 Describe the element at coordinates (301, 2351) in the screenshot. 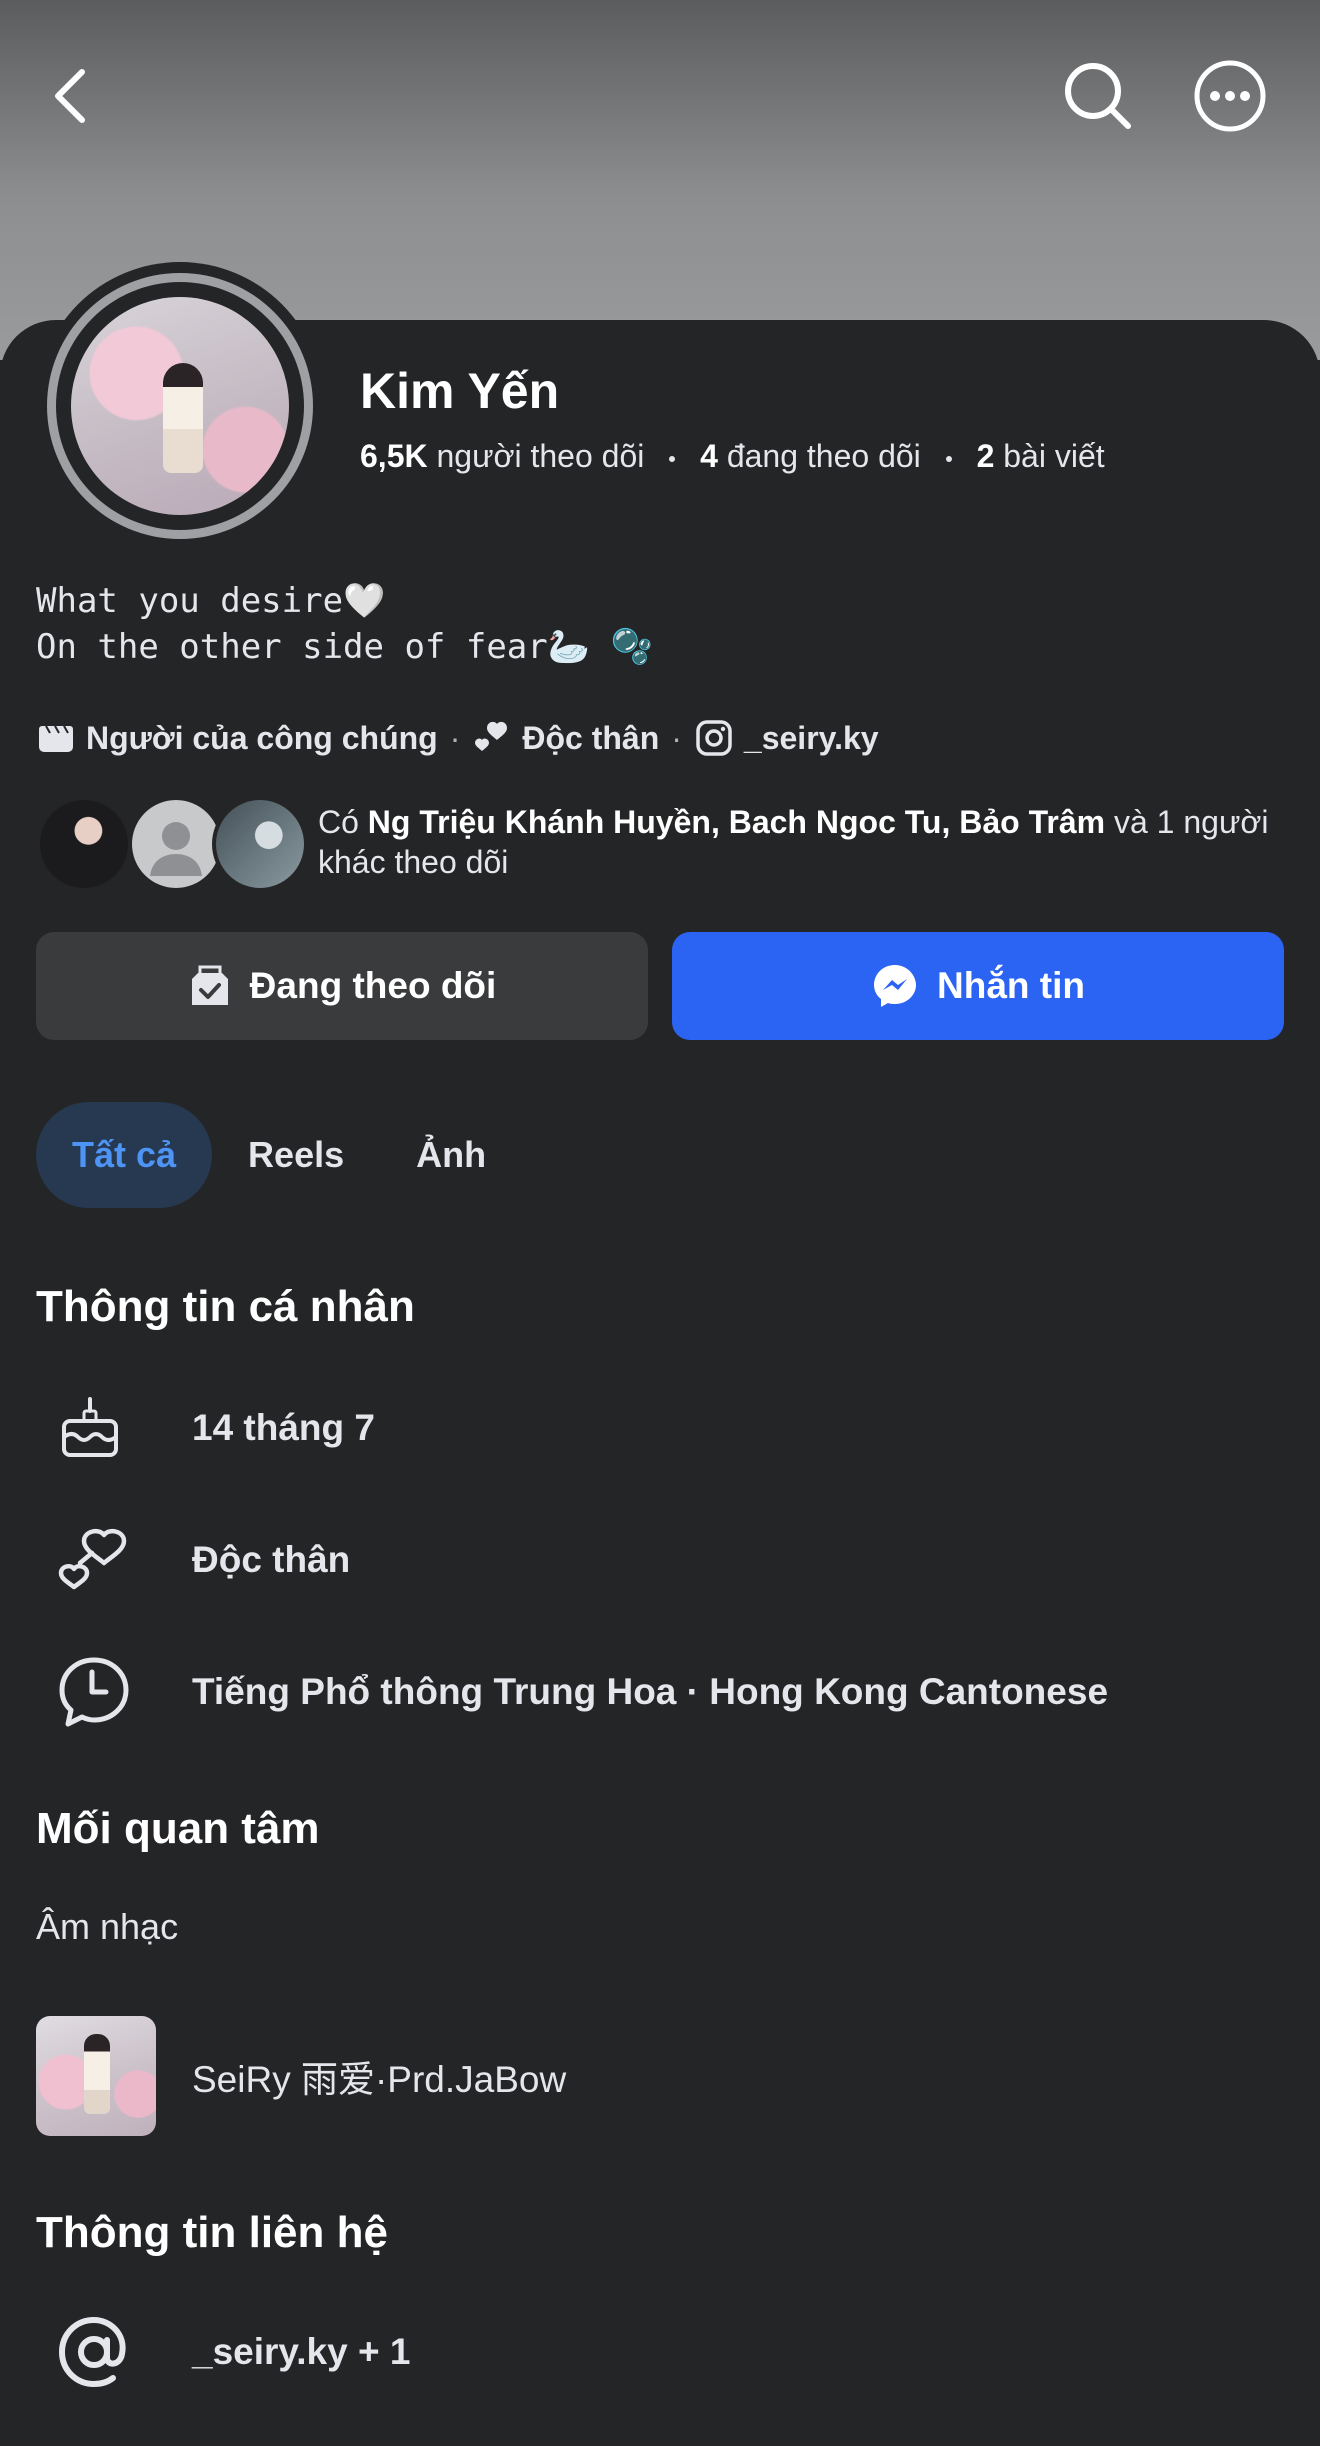

I see `contact-text: _seiry.ky + 1` at that location.